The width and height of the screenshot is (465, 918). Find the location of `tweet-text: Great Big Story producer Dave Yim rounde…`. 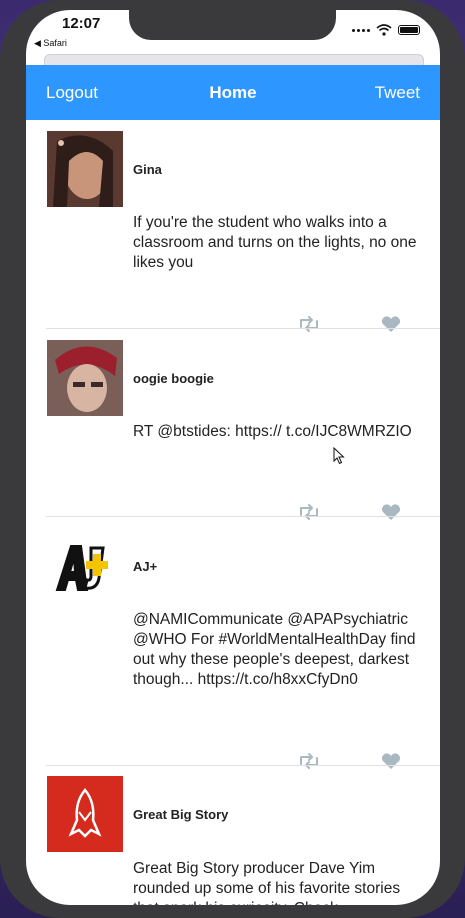

tweet-text: Great Big Story producer Dave Yim rounde… is located at coordinates (267, 882).